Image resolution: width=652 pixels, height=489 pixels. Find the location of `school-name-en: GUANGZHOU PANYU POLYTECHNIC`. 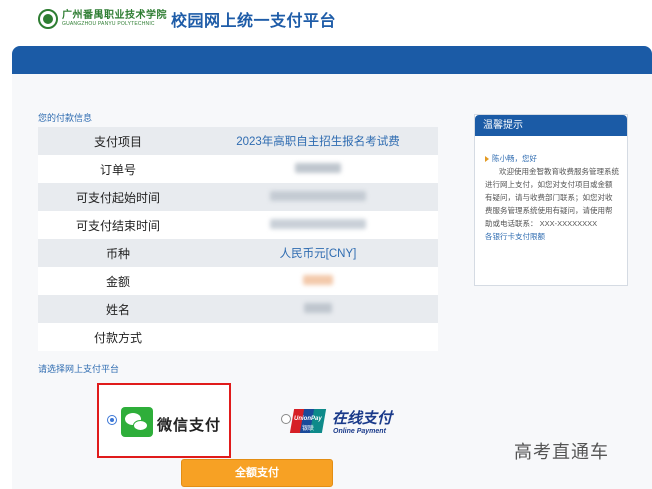

school-name-en: GUANGZHOU PANYU POLYTECHNIC is located at coordinates (108, 24).